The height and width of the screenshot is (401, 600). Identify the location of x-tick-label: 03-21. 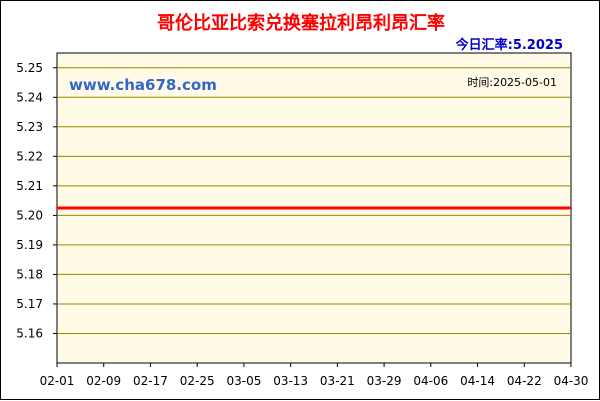
(337, 381).